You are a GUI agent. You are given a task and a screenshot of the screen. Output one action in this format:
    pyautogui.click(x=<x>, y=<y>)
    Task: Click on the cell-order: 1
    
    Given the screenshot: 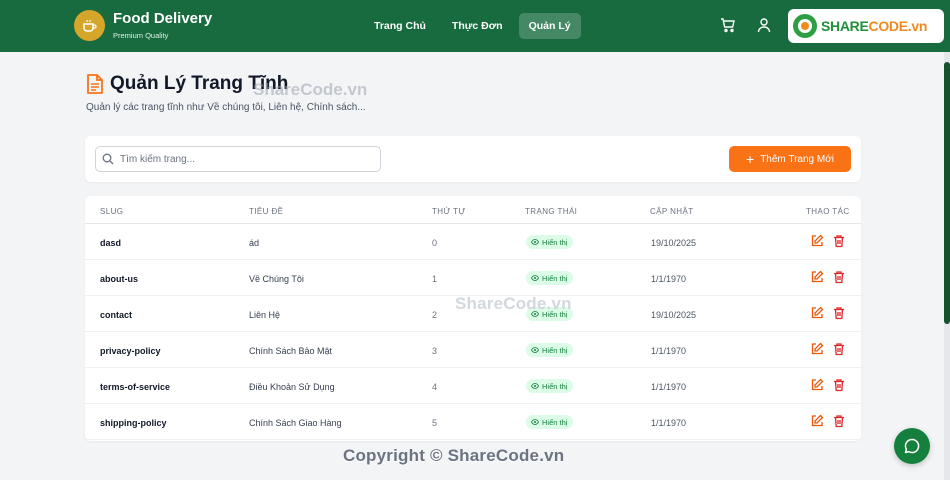 What is the action you would take?
    pyautogui.click(x=435, y=279)
    